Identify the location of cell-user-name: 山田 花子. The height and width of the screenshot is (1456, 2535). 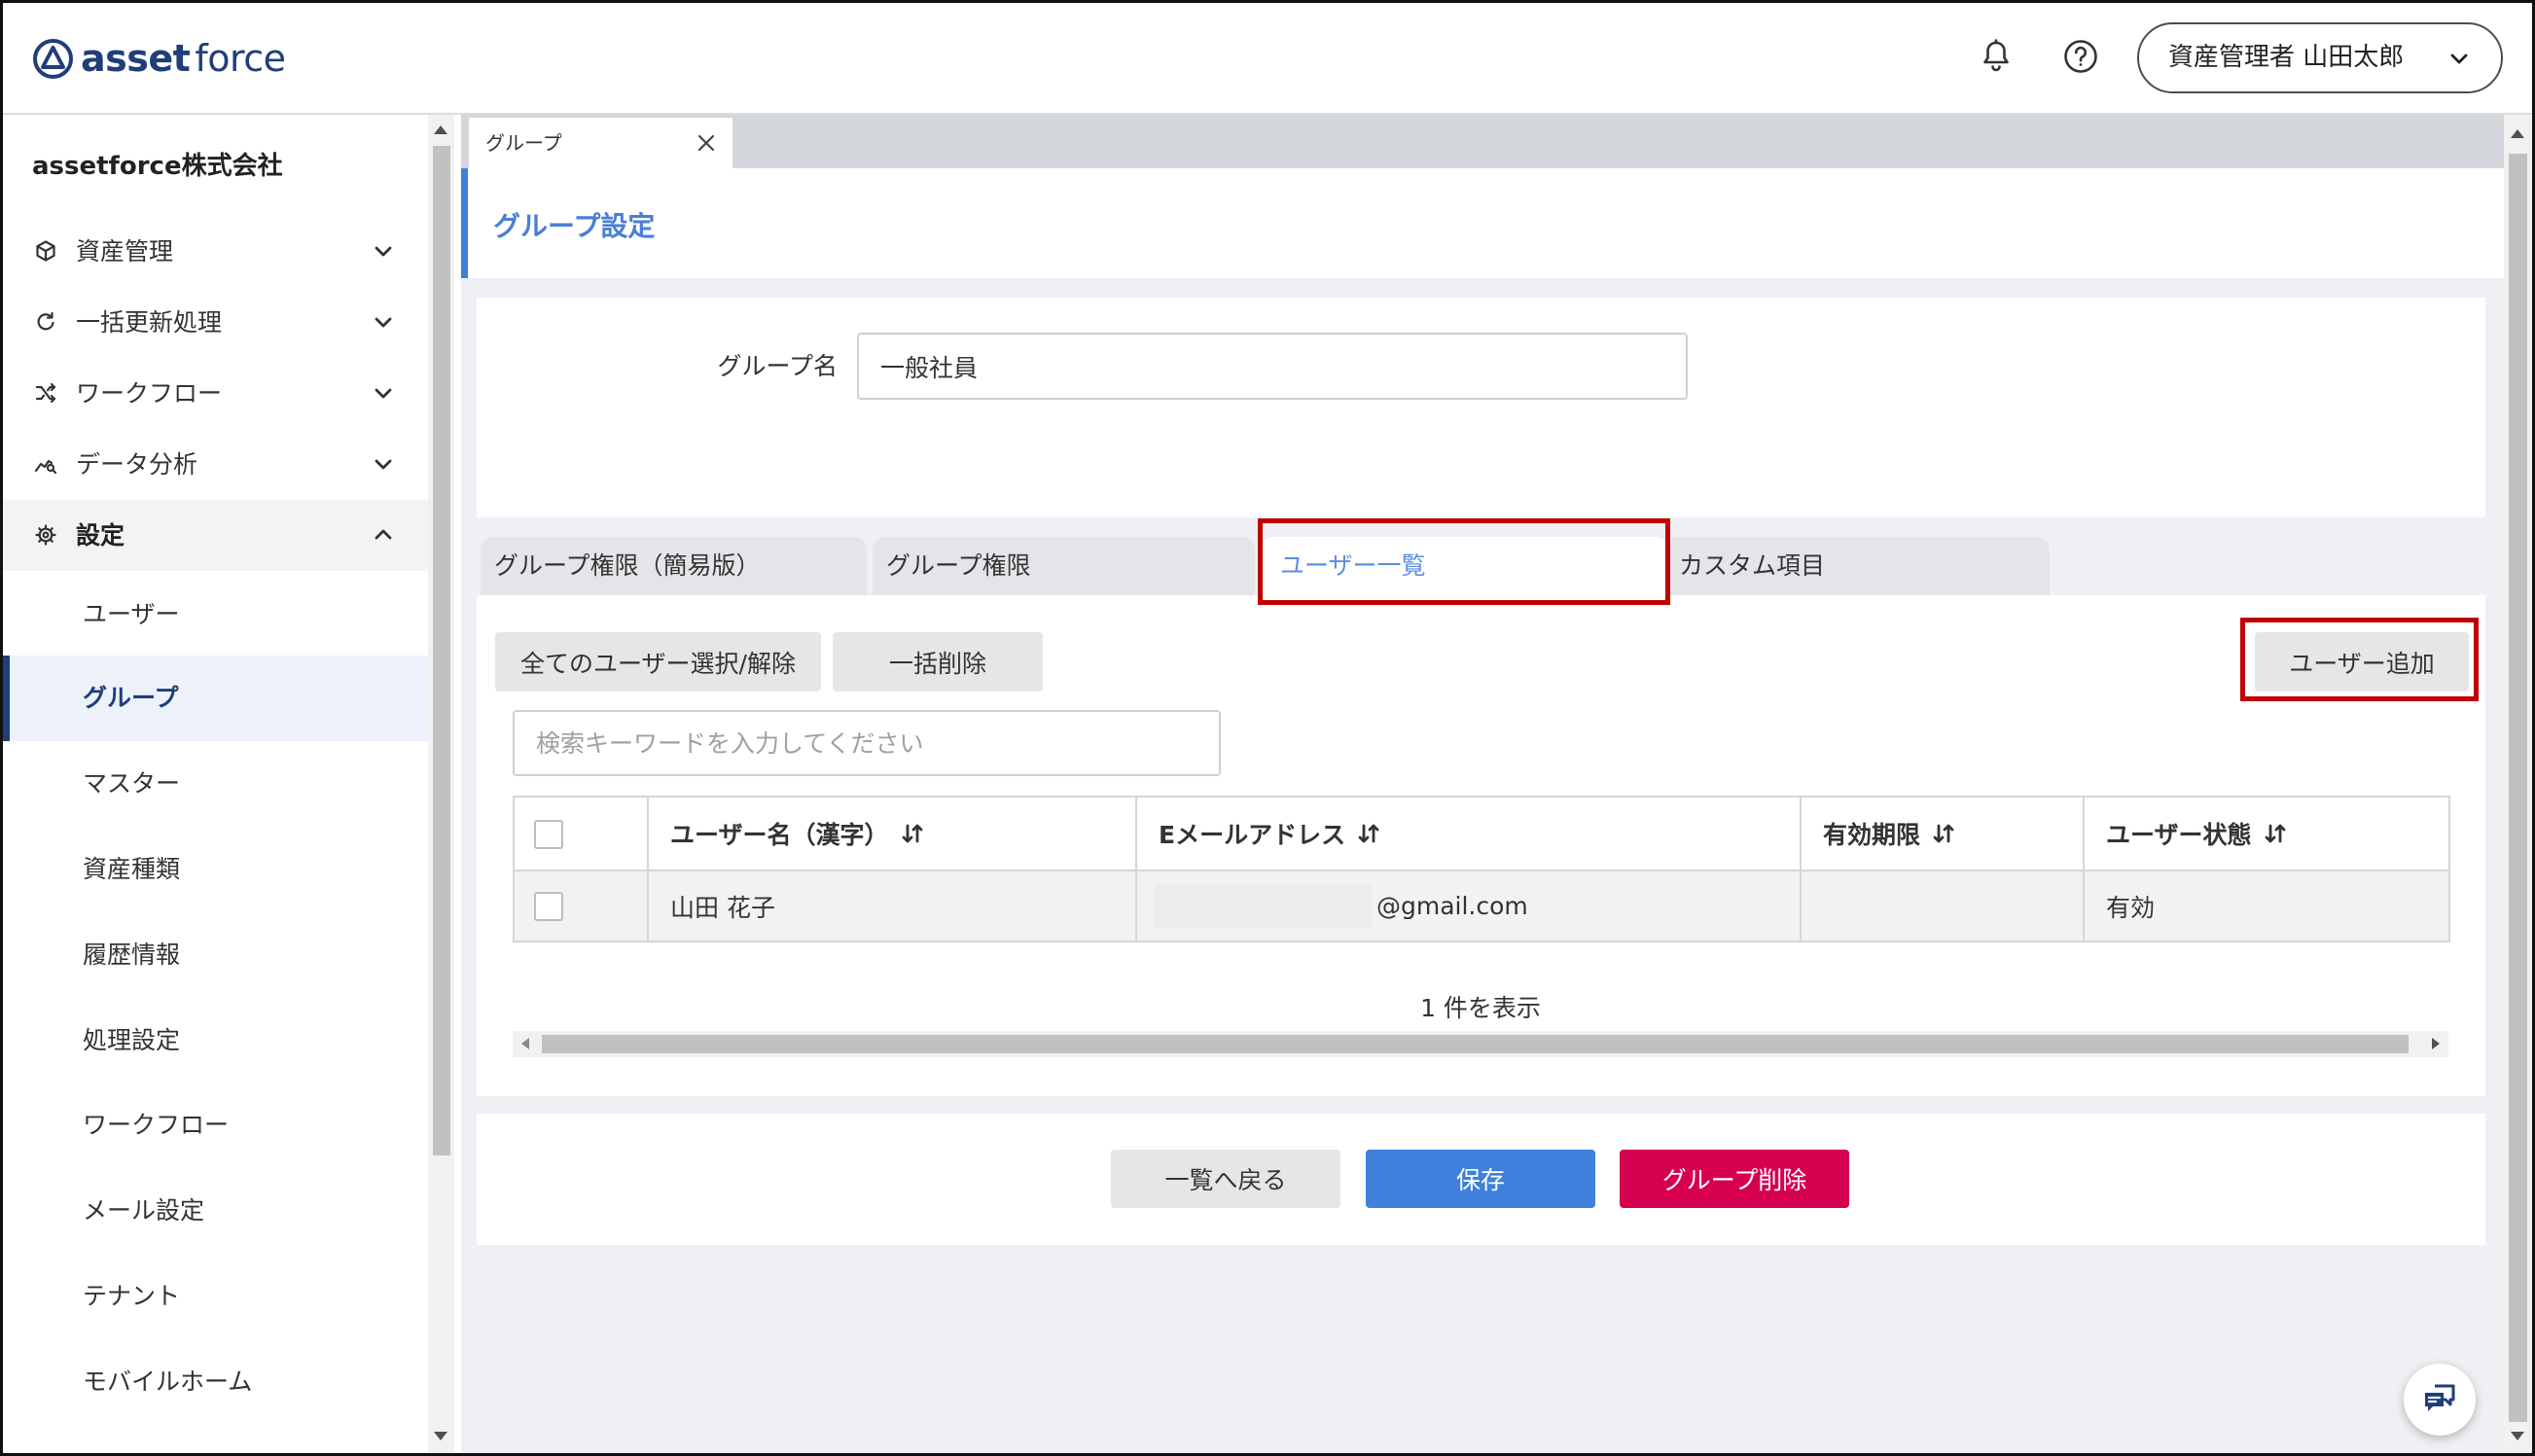
(892, 906).